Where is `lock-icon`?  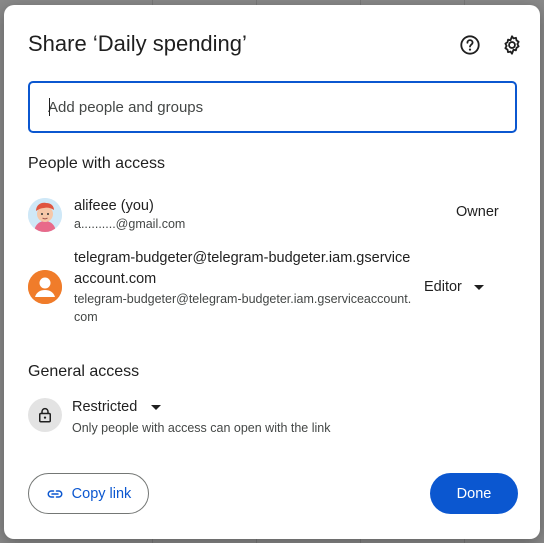 lock-icon is located at coordinates (45, 415).